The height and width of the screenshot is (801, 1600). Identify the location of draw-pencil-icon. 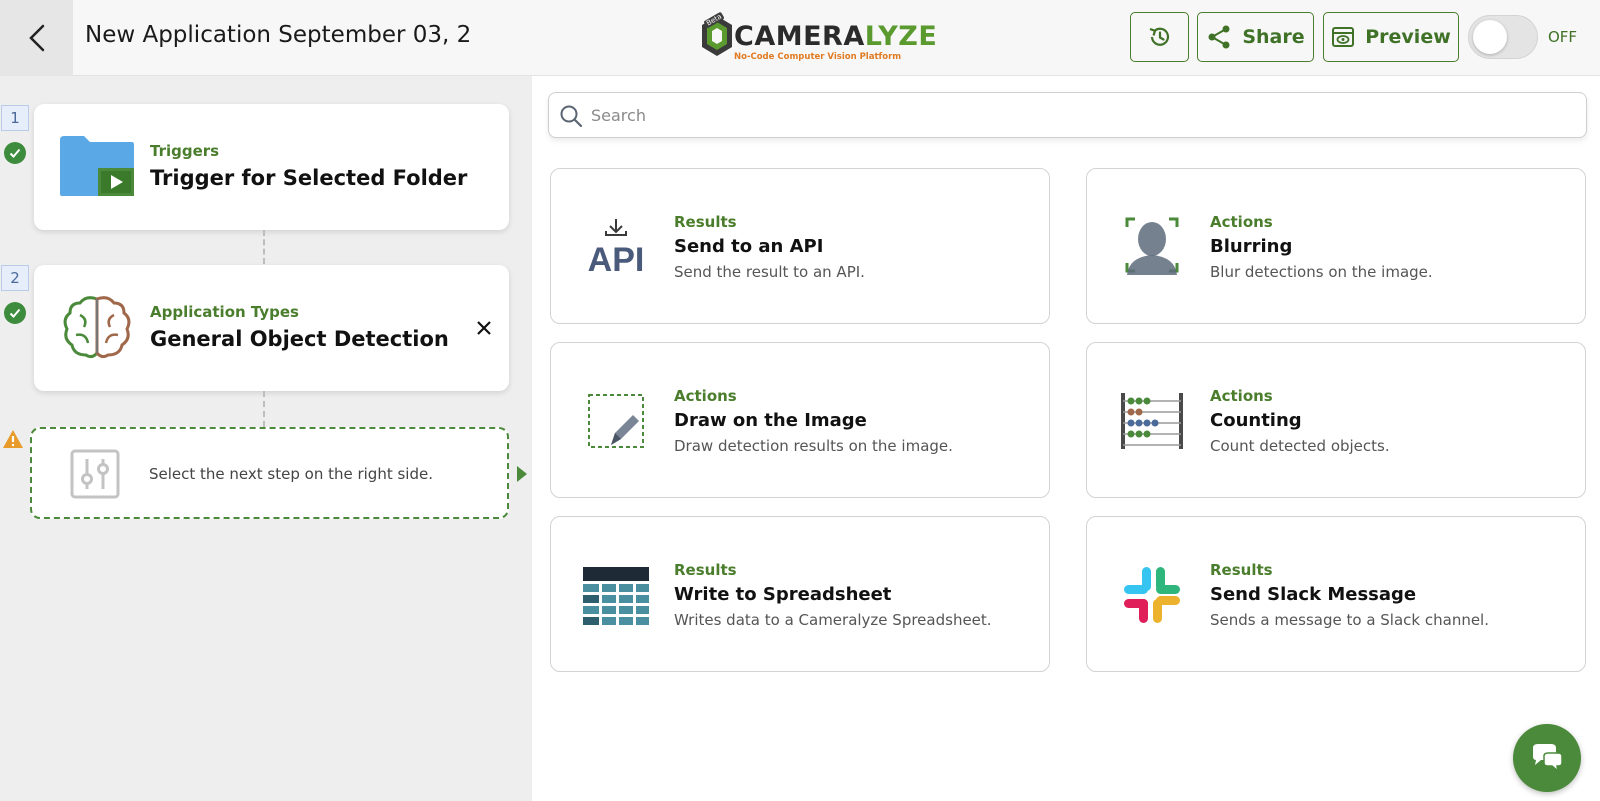
(616, 421).